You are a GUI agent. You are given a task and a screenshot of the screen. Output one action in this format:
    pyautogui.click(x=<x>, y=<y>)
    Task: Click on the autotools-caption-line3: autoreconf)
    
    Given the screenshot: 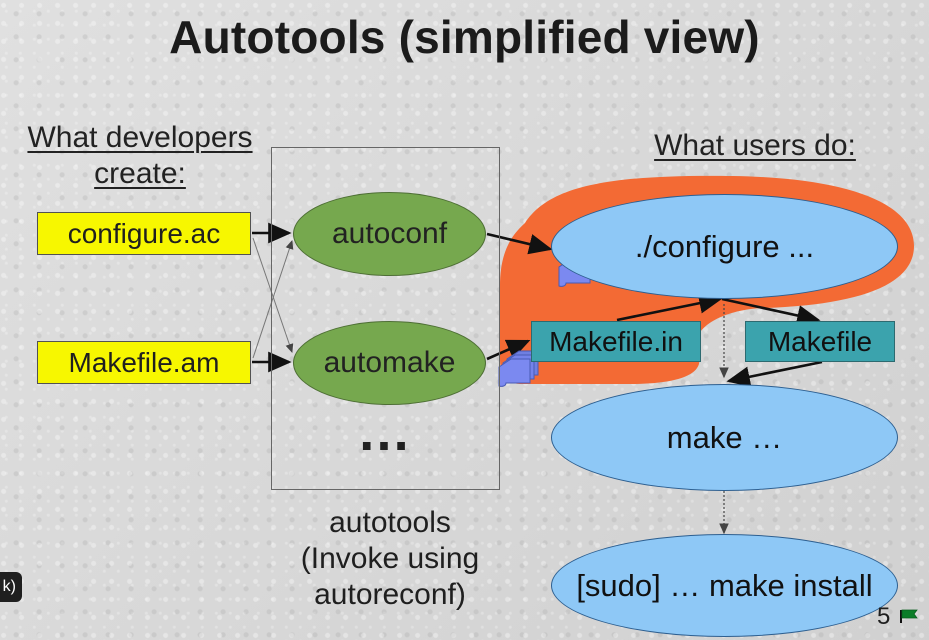 What is the action you would take?
    pyautogui.click(x=390, y=594)
    